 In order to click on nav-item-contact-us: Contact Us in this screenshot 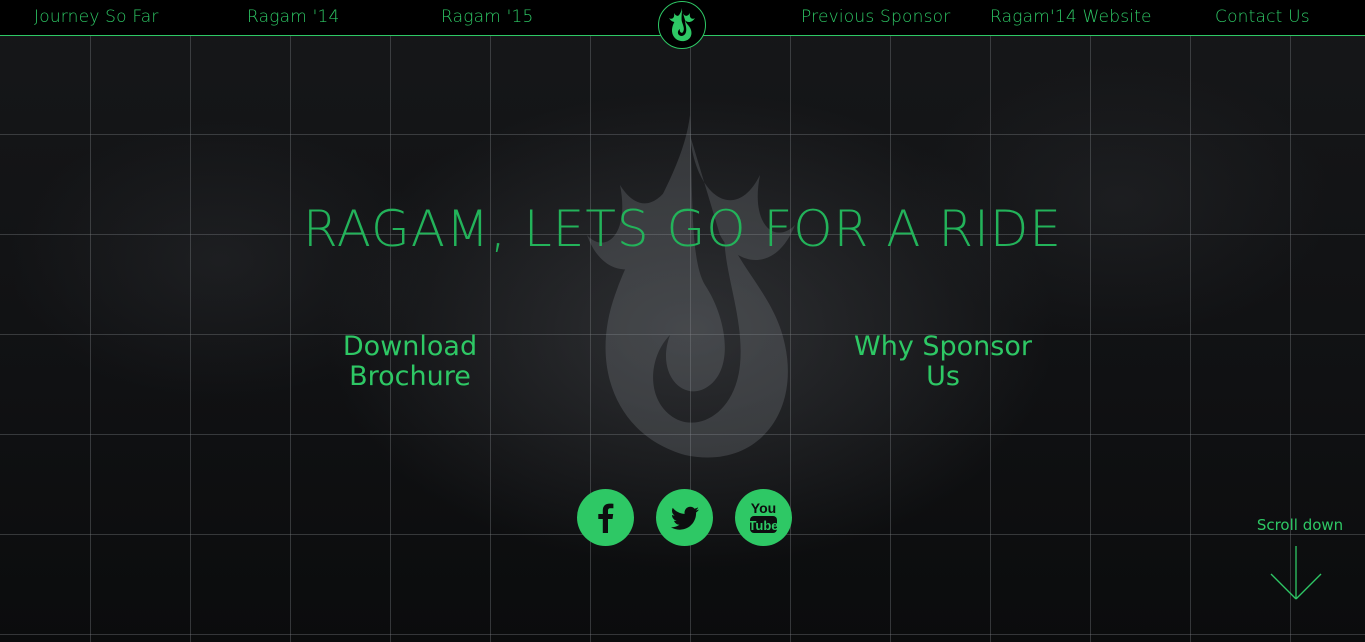, I will do `click(1262, 17)`.